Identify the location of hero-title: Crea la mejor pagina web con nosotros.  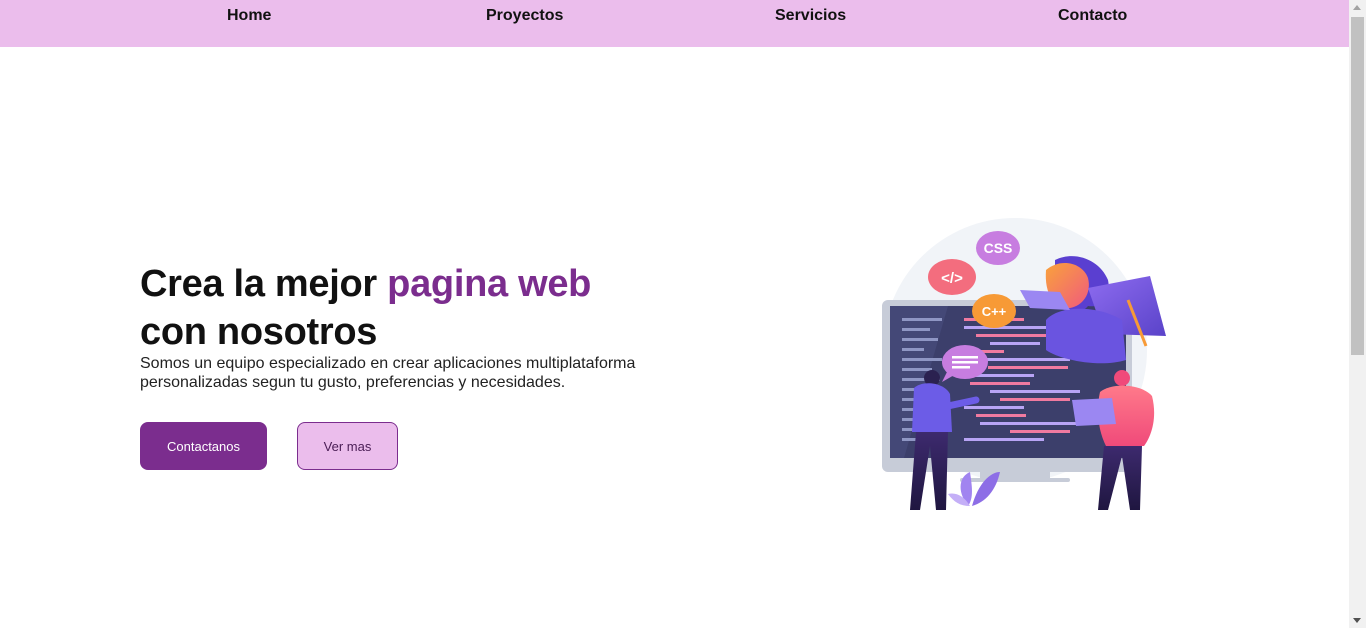
(410, 308).